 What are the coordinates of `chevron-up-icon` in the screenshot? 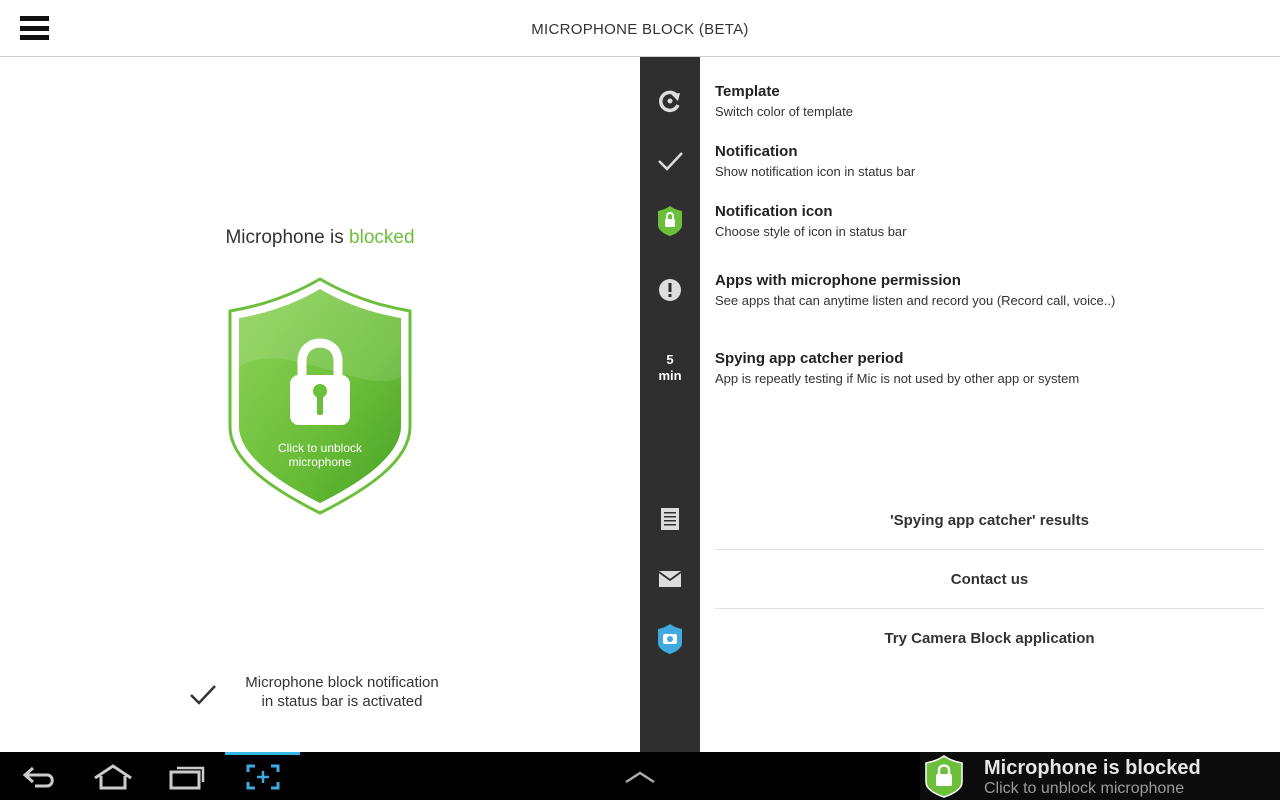 It's located at (640, 777).